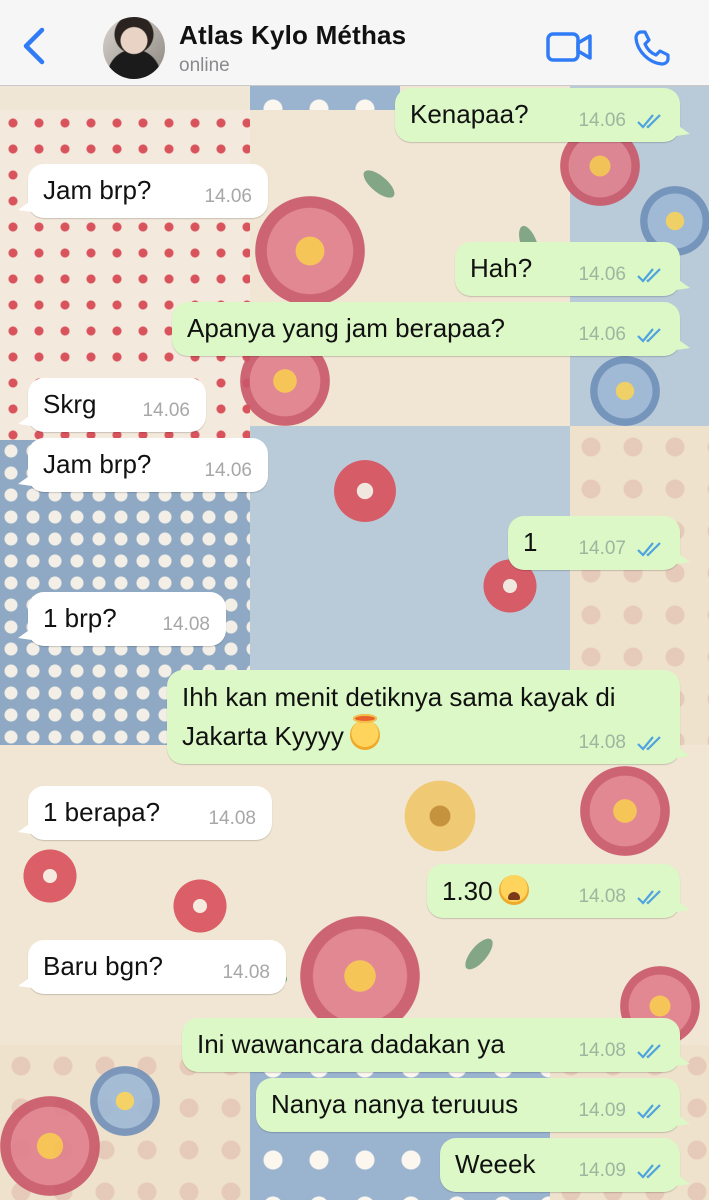  I want to click on outgoing-message: 1.30 14.08, so click(558, 891).